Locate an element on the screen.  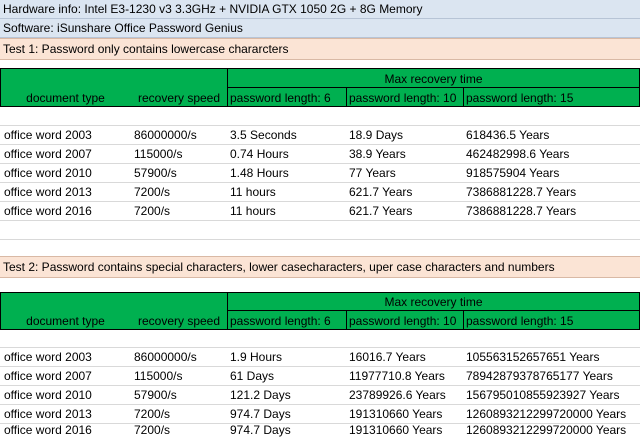
test1-group-header: Max recovery time is located at coordinates (433, 79).